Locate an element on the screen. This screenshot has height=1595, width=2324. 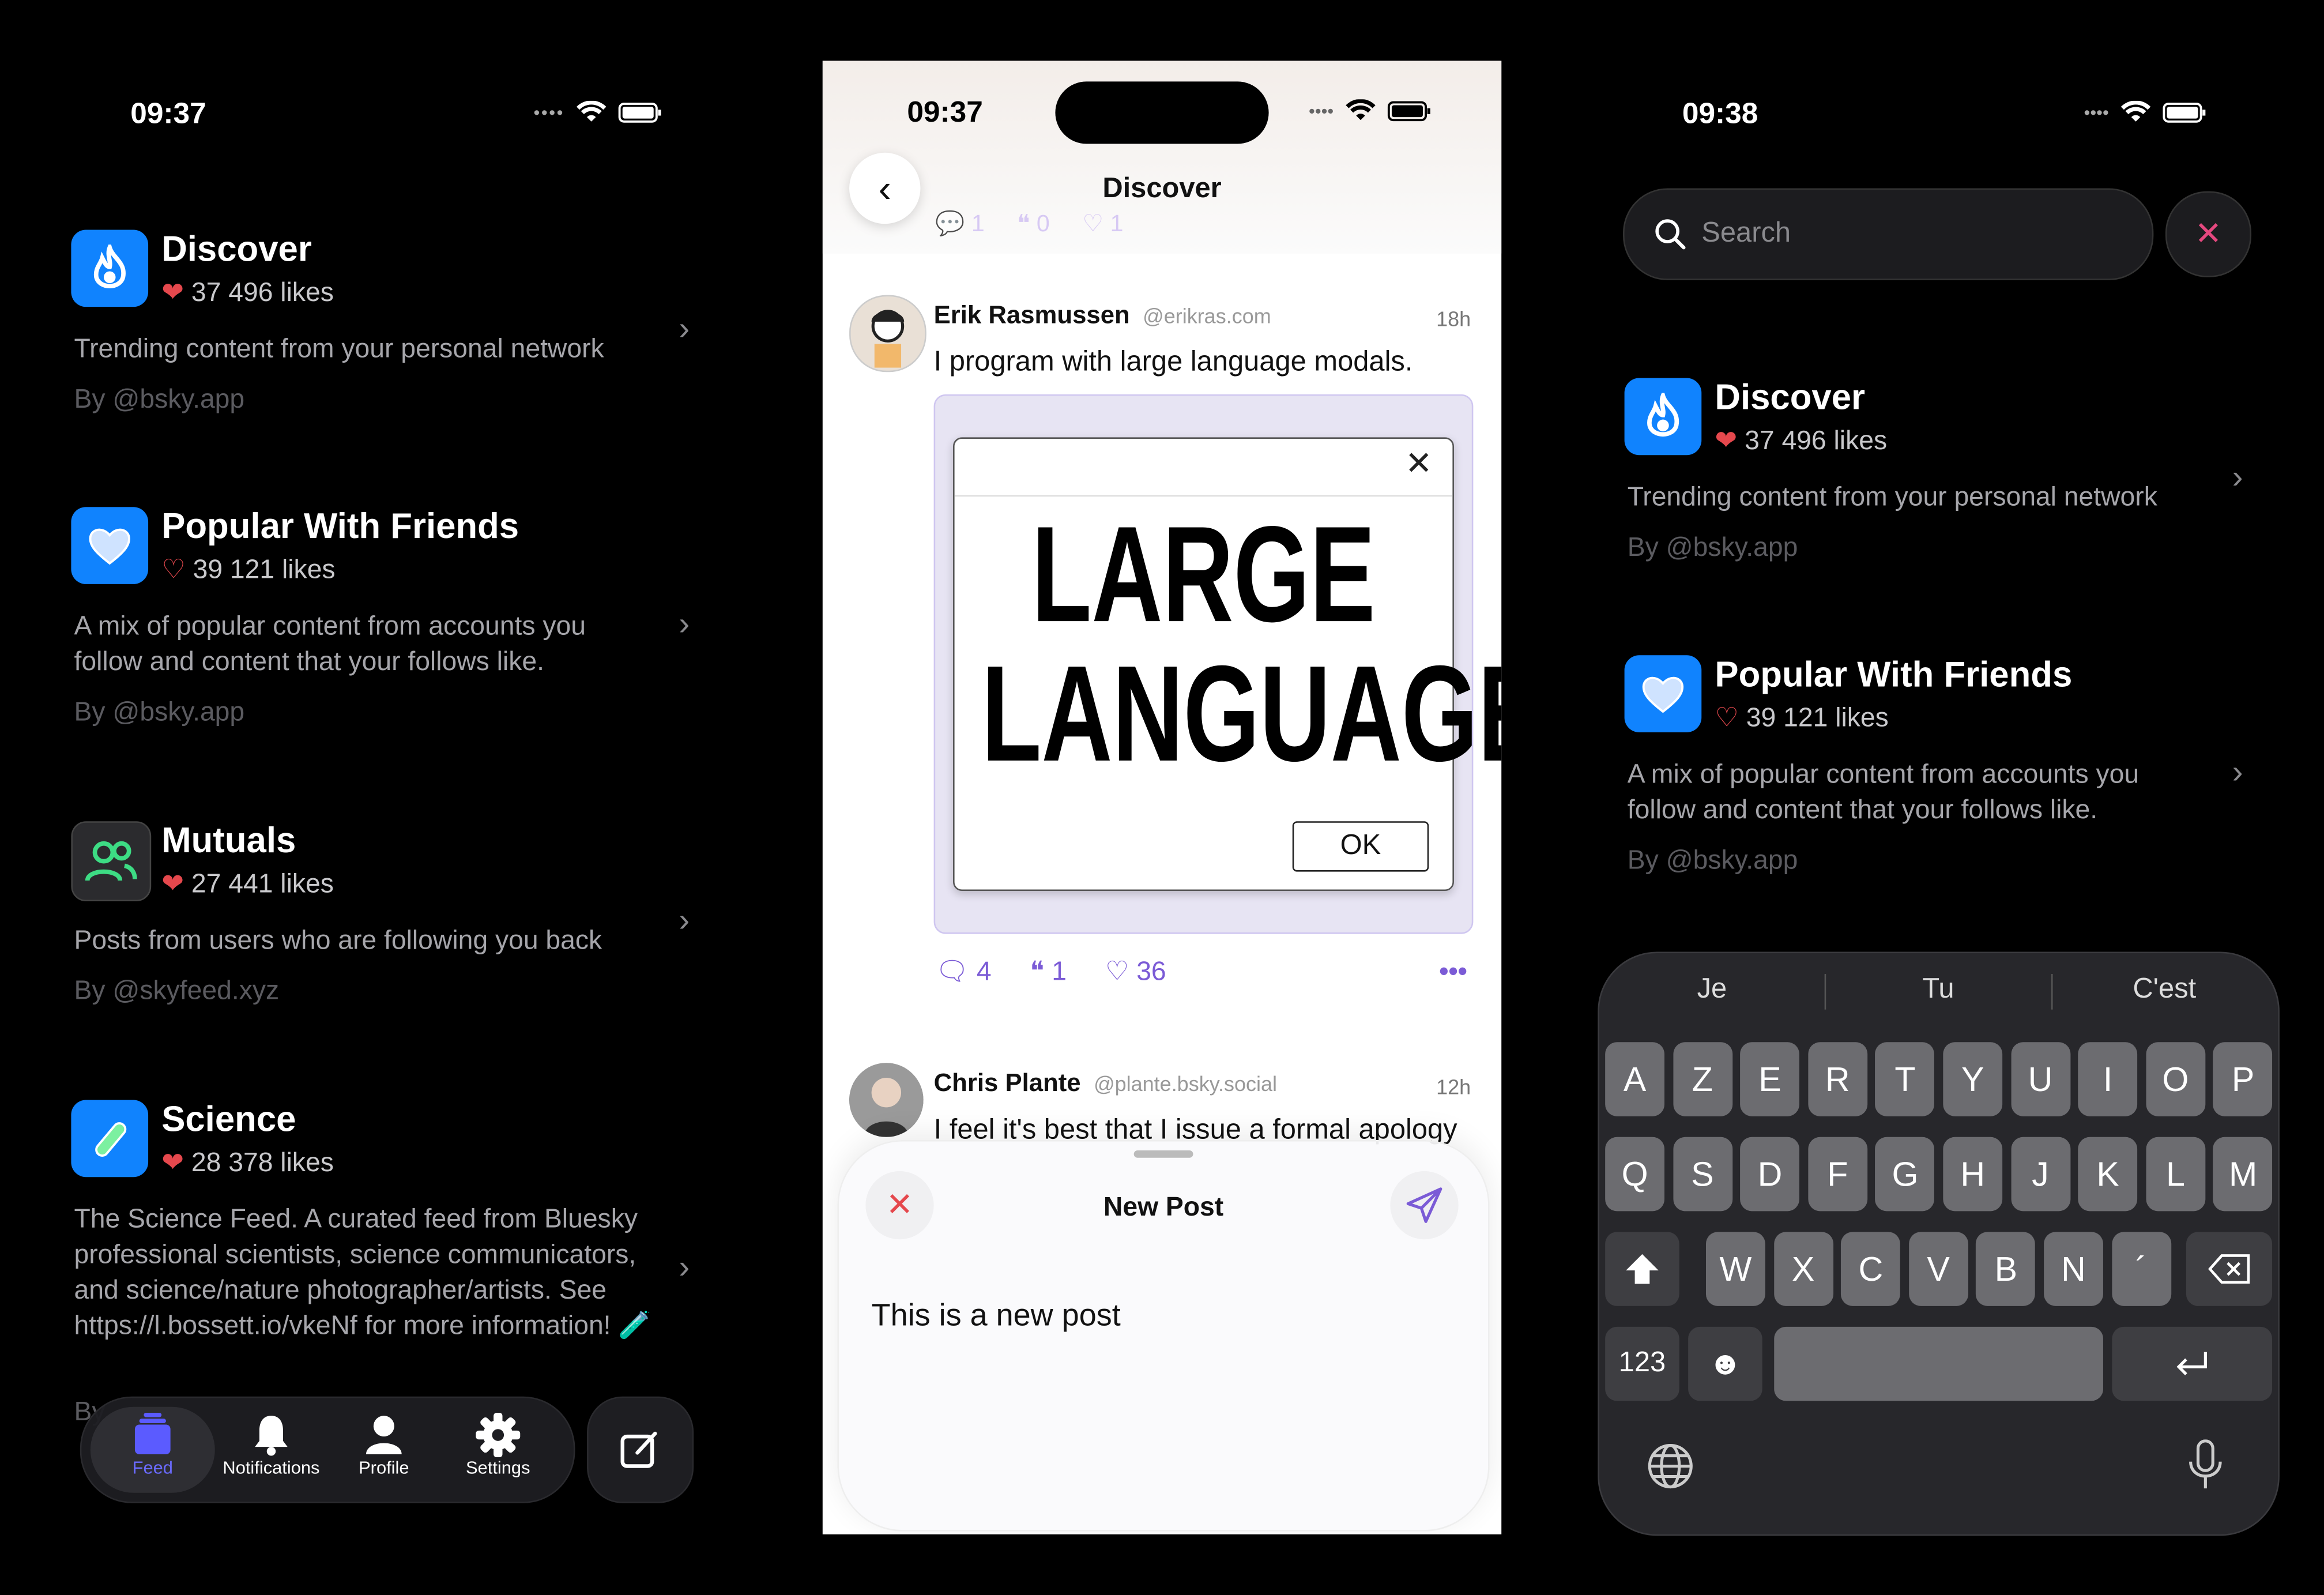
quote-button: ❝ 1 is located at coordinates (1048, 971).